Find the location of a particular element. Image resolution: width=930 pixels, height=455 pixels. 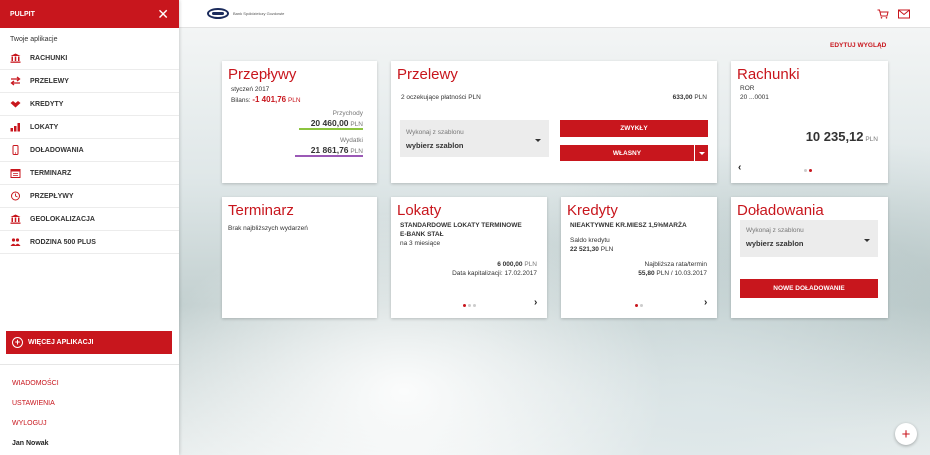

sidebar-item-label: RACHUNKI is located at coordinates (49, 58).